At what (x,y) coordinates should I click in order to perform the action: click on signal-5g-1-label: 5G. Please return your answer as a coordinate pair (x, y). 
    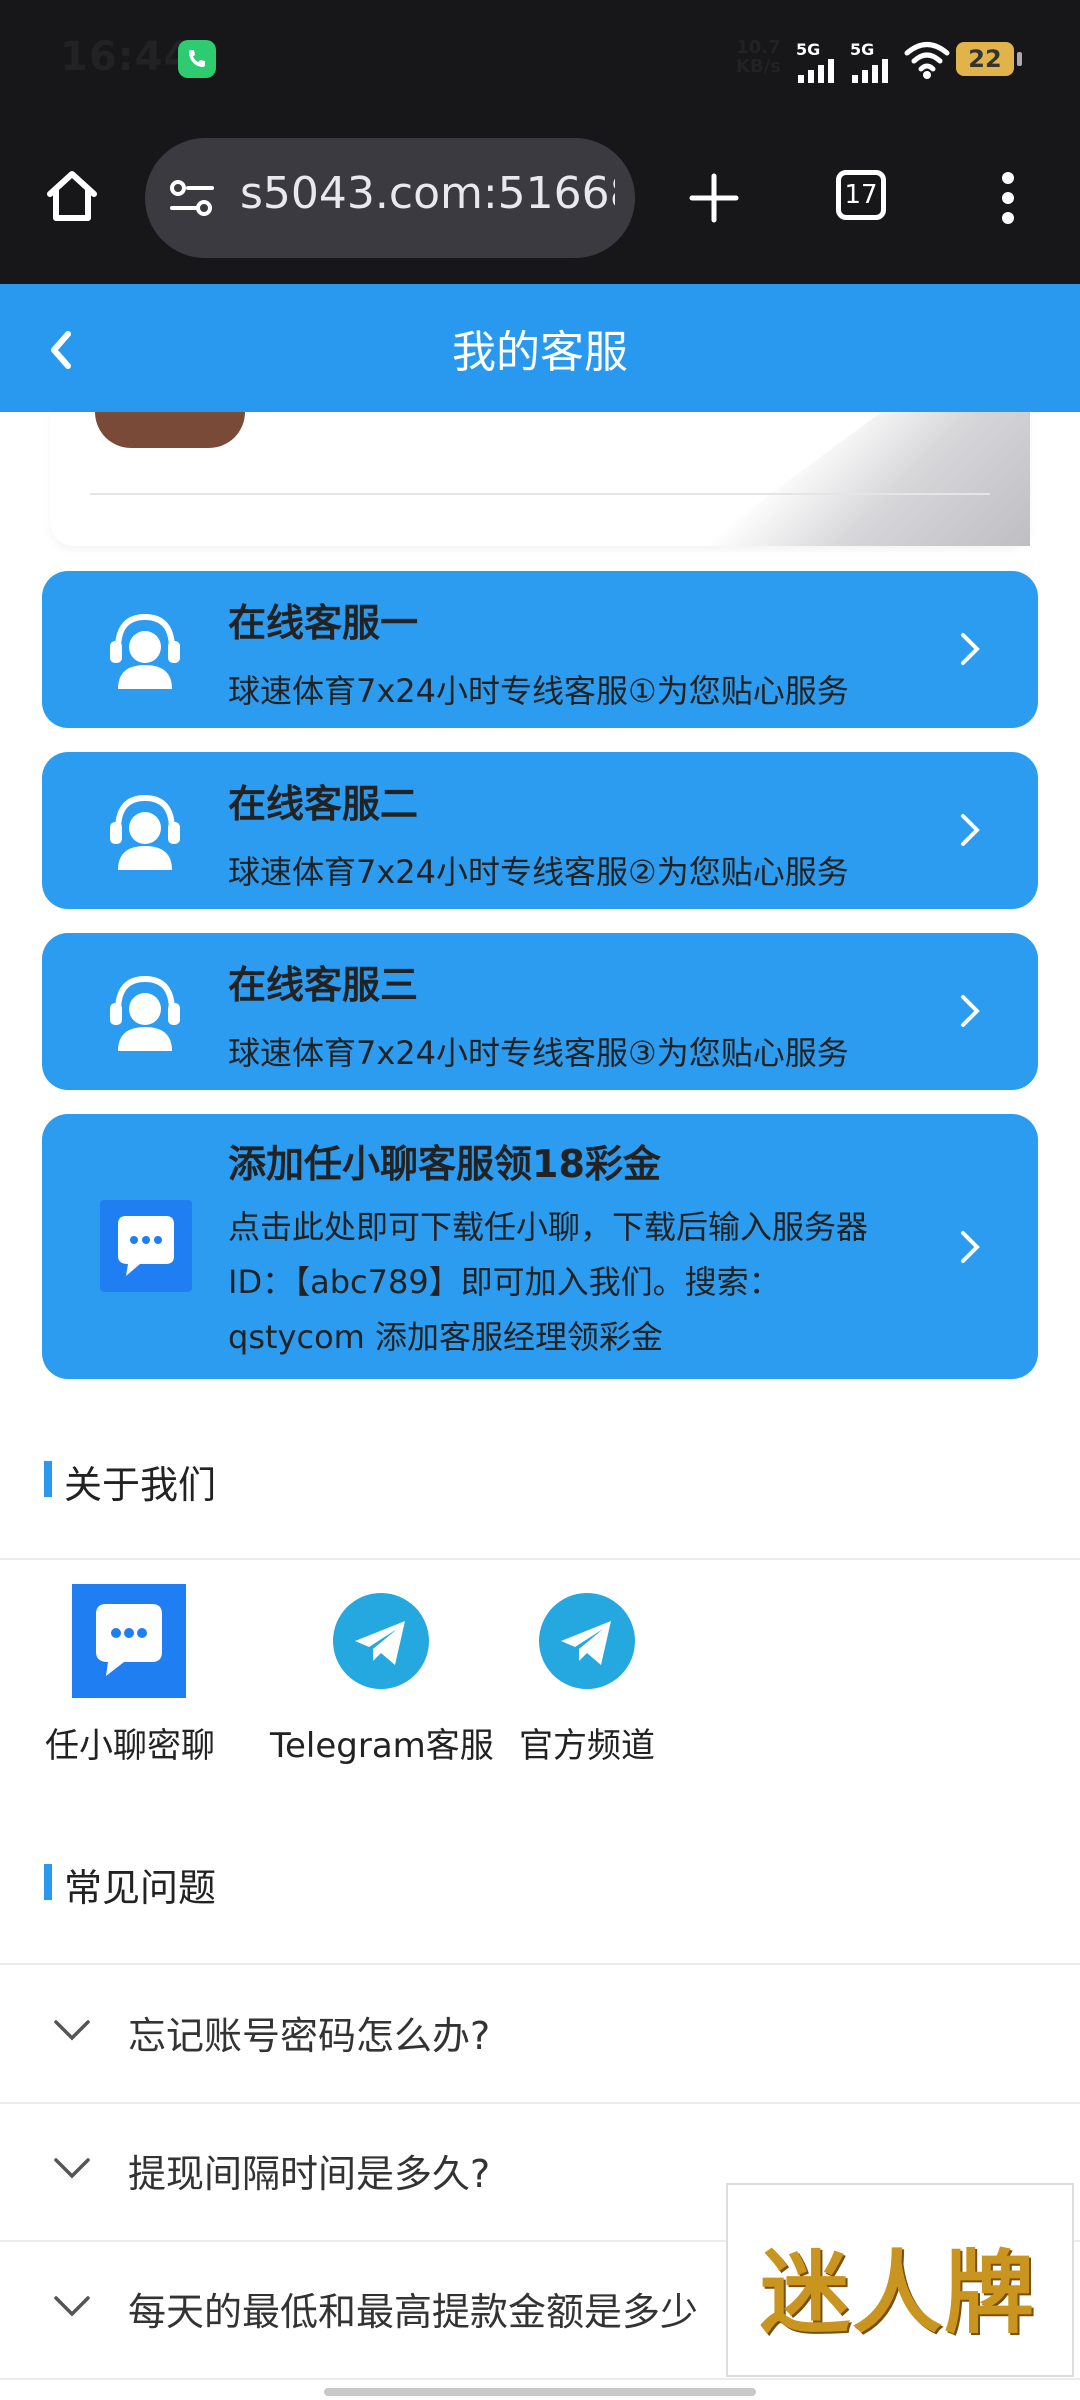
    Looking at the image, I should click on (808, 49).